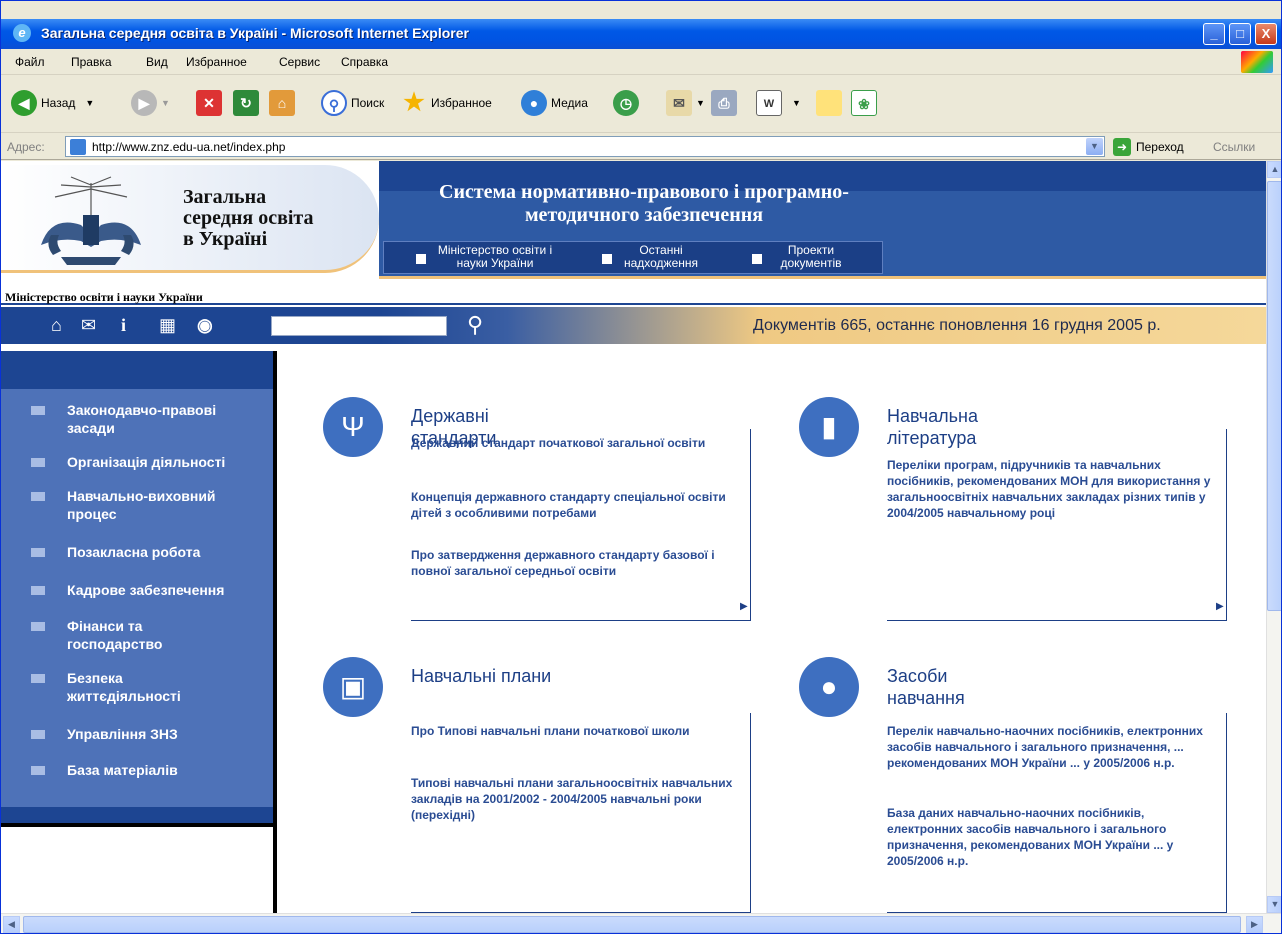 This screenshot has height=934, width=1282. Describe the element at coordinates (1214, 34) in the screenshot. I see `minimize-button: _` at that location.